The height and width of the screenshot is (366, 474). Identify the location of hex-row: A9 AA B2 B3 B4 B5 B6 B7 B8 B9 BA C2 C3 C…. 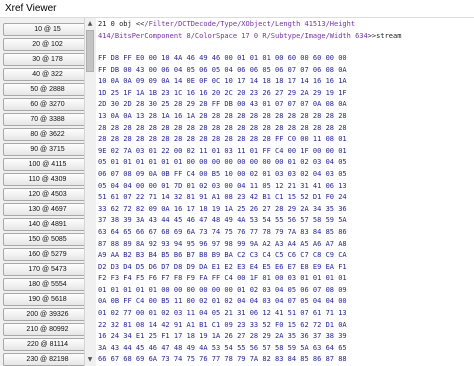
(222, 255).